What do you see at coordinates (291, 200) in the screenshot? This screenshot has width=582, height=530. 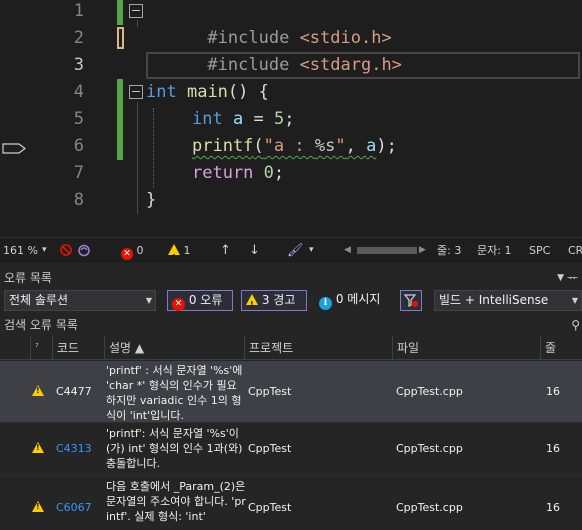 I see `code-line-8: 8 }` at bounding box center [291, 200].